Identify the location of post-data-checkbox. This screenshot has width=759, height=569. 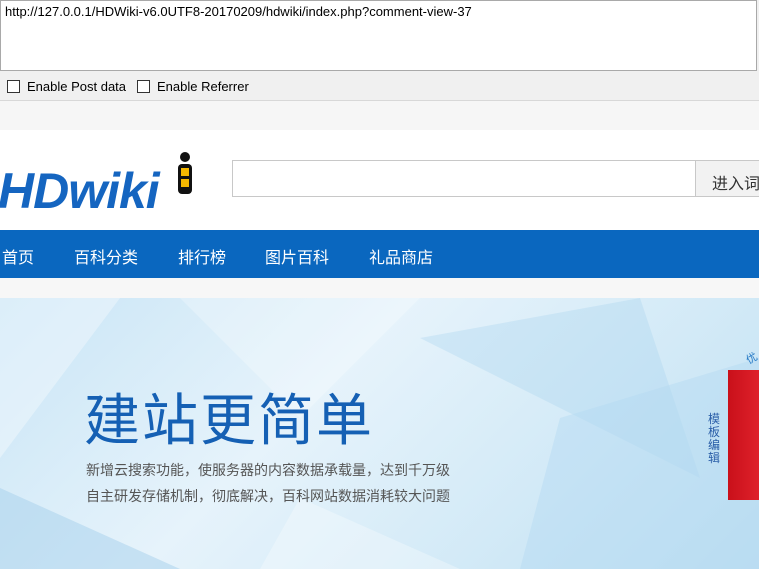
(13, 86).